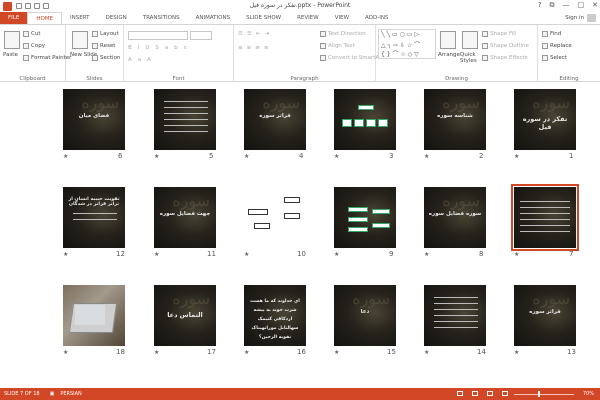 The image size is (600, 400). Describe the element at coordinates (79, 18) in the screenshot. I see `tab-insert: INSERT` at that location.